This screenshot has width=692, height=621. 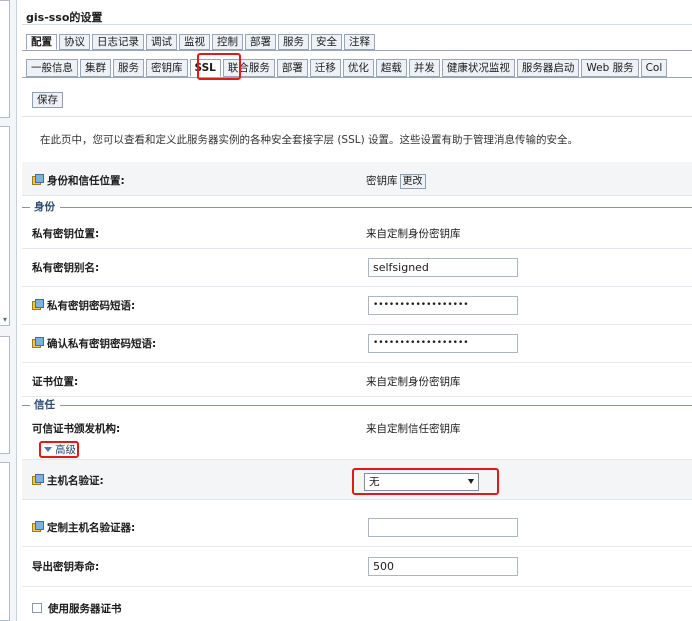 What do you see at coordinates (471, 481) in the screenshot?
I see `dropdown-arrow-icon` at bounding box center [471, 481].